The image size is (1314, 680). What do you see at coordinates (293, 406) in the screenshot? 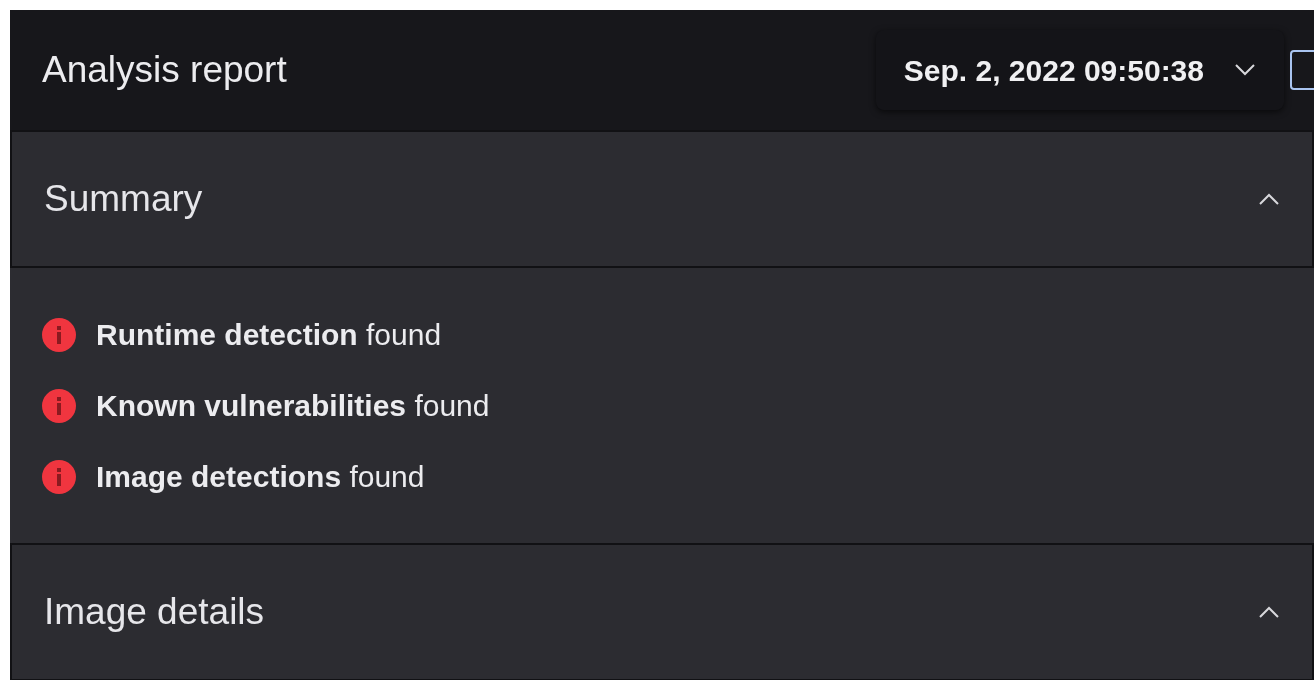
I see `finding-text: Known vulnerabilities found` at bounding box center [293, 406].